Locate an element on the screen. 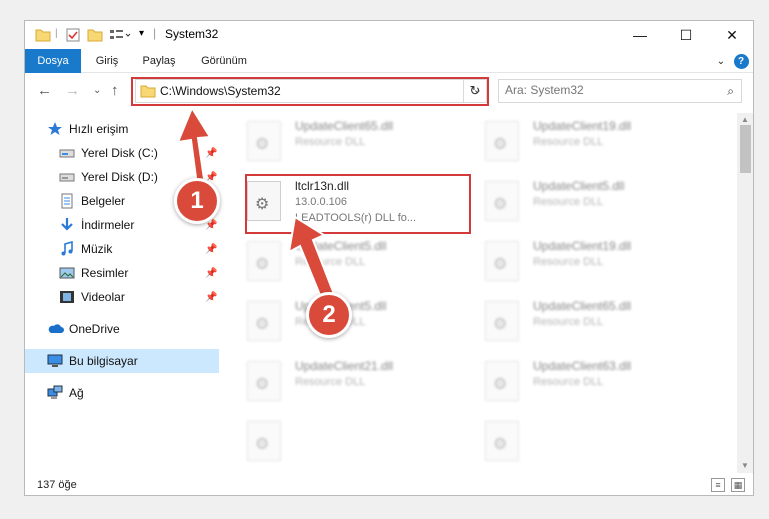  annotation-overlay is located at coordinates (256, 203).